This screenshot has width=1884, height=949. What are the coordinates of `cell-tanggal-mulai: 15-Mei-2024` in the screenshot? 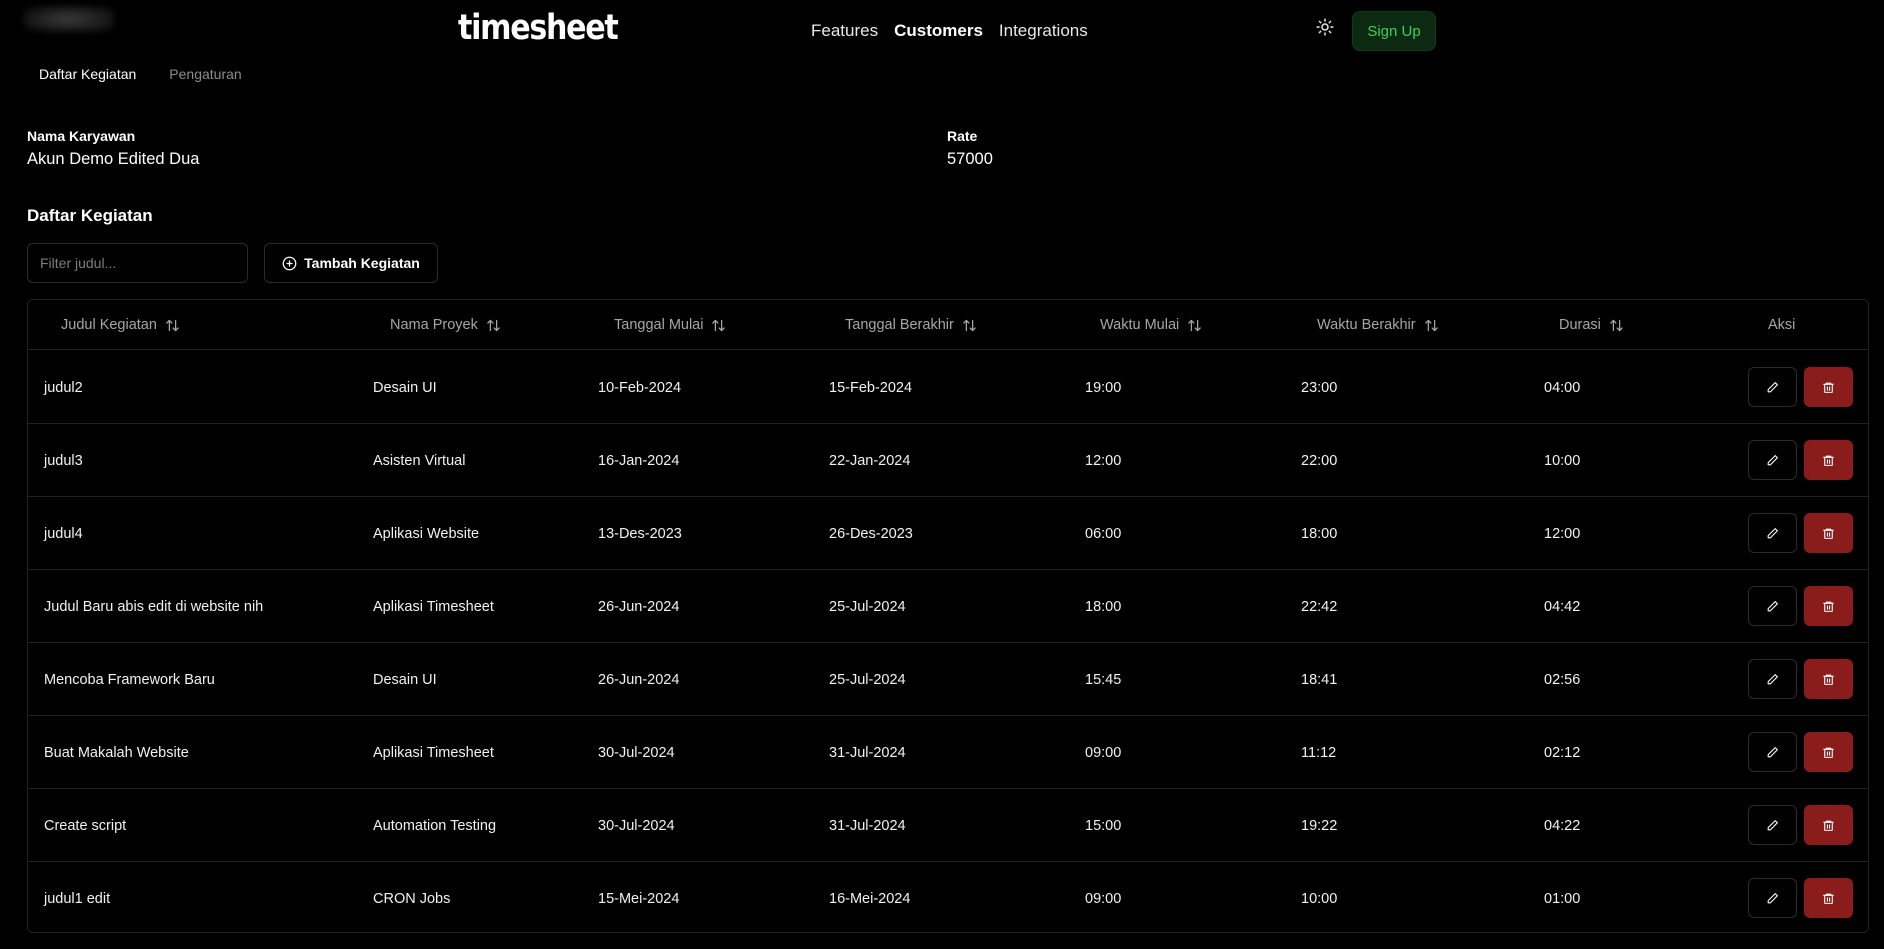 It's located at (639, 898).